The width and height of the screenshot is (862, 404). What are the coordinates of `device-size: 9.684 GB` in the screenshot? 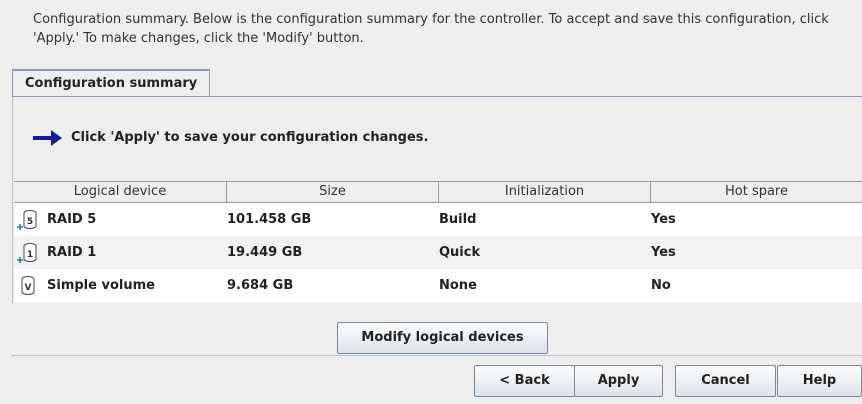 It's located at (260, 285).